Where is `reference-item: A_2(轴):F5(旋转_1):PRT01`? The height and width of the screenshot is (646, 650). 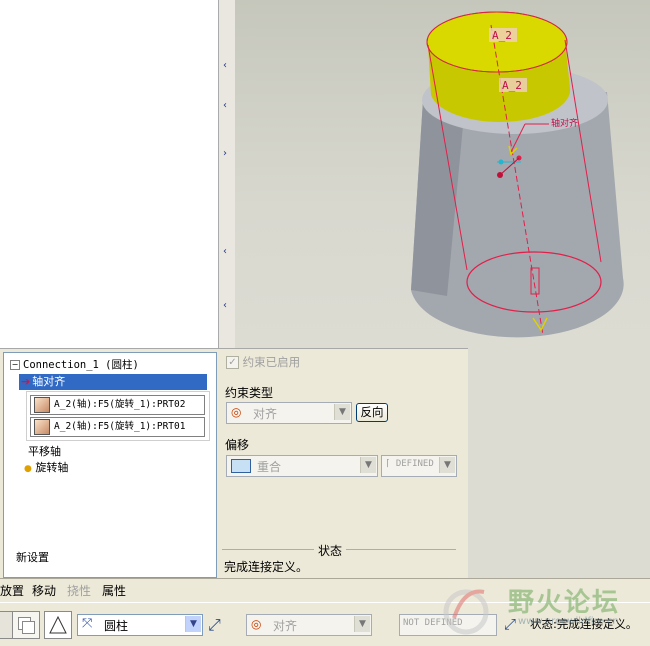 reference-item: A_2(轴):F5(旋转_1):PRT01 is located at coordinates (117, 427).